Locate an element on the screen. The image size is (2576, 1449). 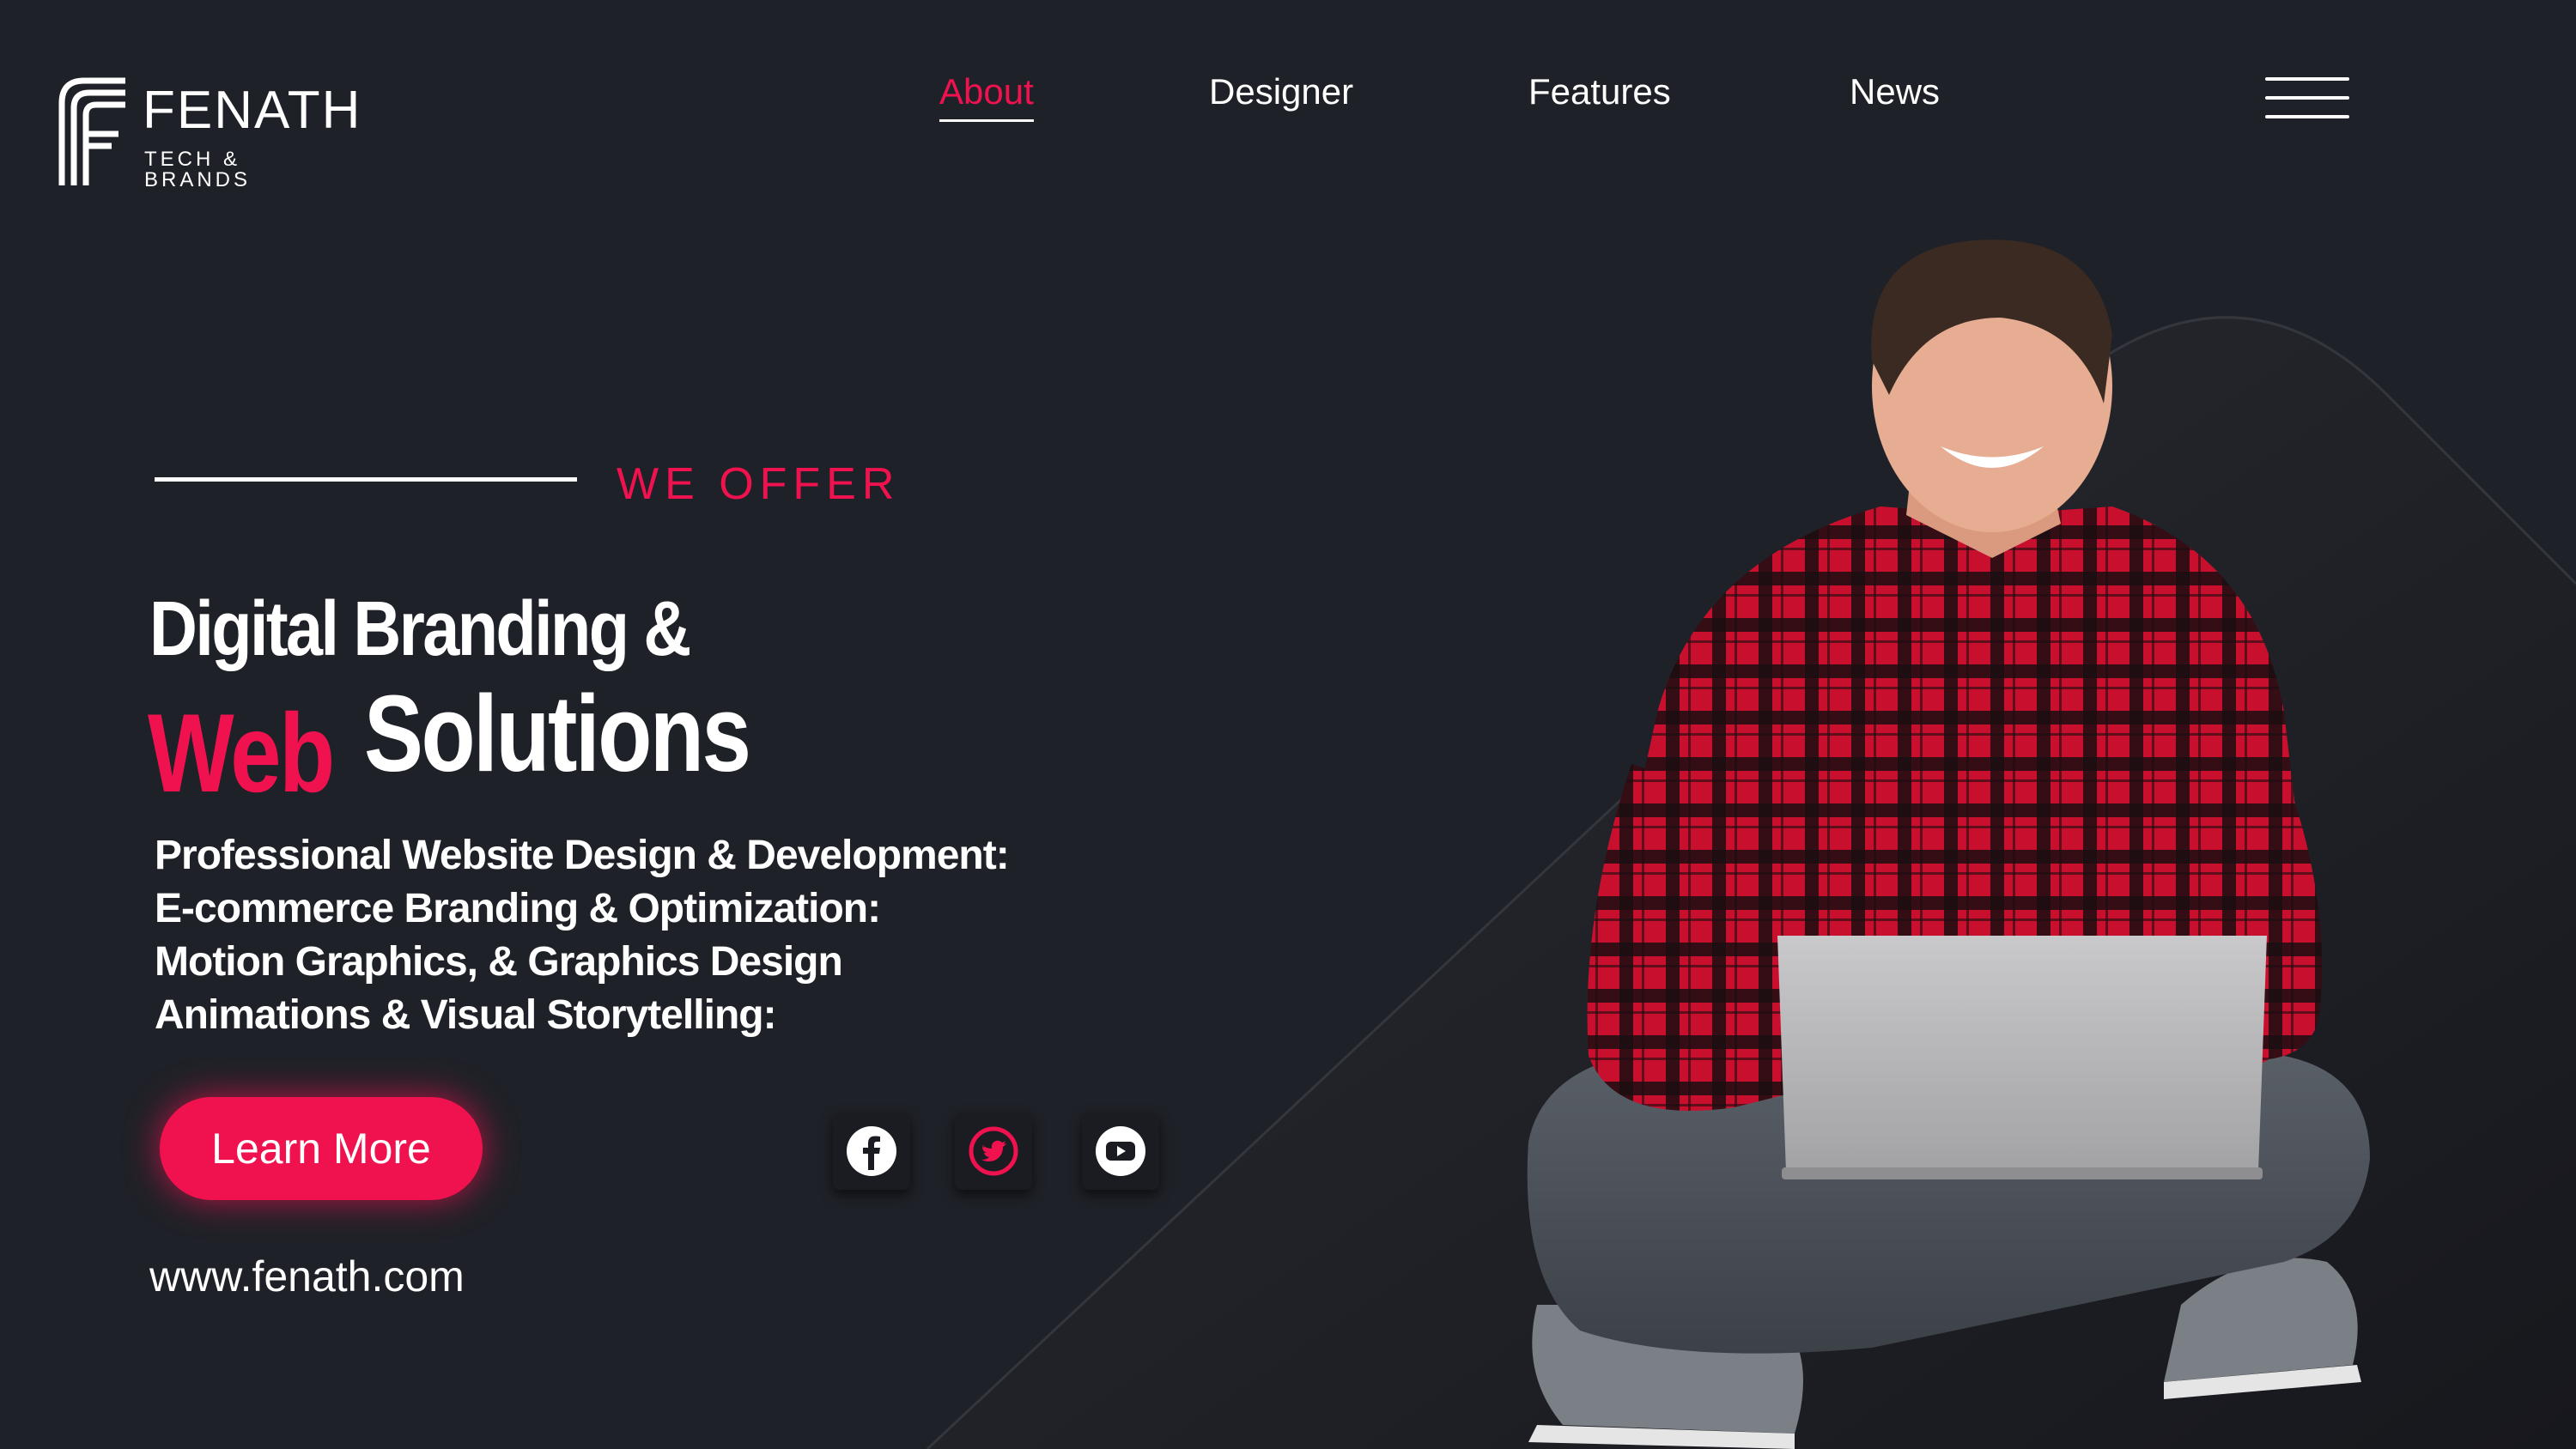
fenath-logo-icon is located at coordinates (91, 131).